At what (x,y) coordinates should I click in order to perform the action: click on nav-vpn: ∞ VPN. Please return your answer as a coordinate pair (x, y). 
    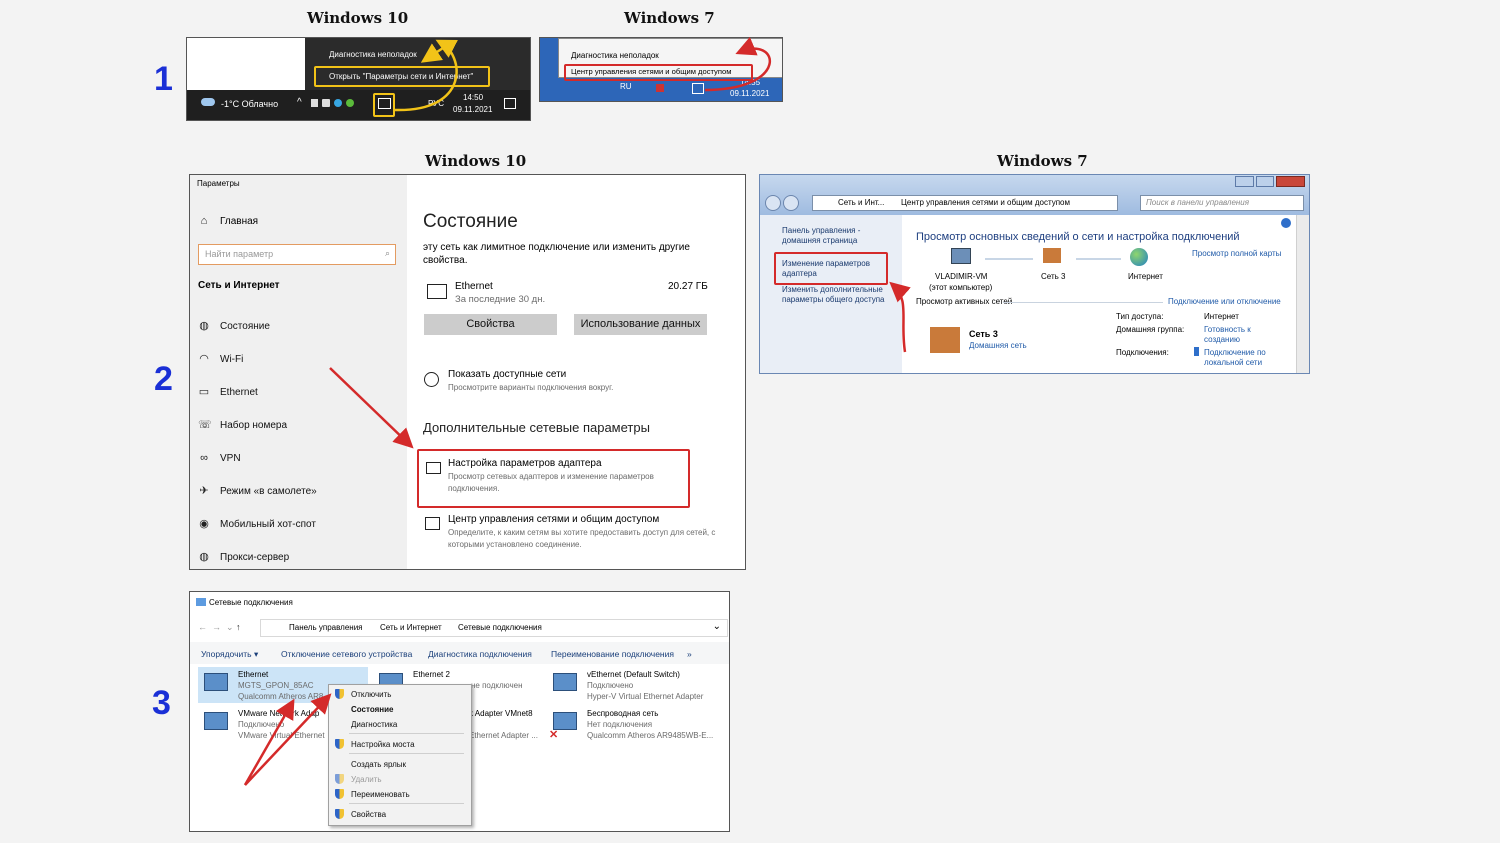
    Looking at the image, I should click on (219, 458).